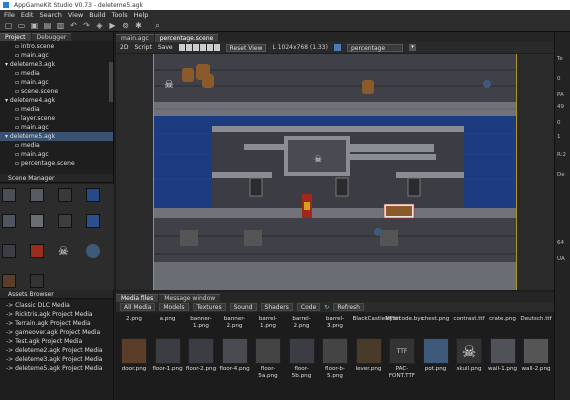 Image resolution: width=570 pixels, height=400 pixels. Describe the element at coordinates (268, 373) in the screenshot. I see `media-file-item: floor-5a.png` at that location.